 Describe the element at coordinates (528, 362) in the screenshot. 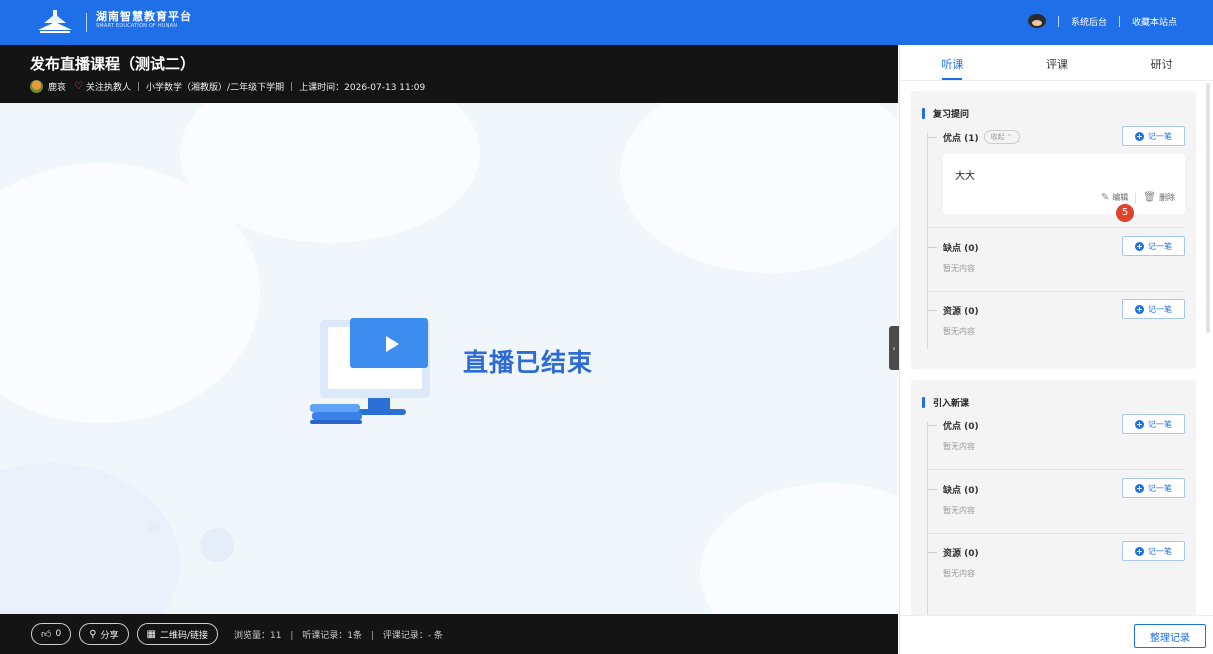

I see `live-ended-text: 直播已结束` at that location.